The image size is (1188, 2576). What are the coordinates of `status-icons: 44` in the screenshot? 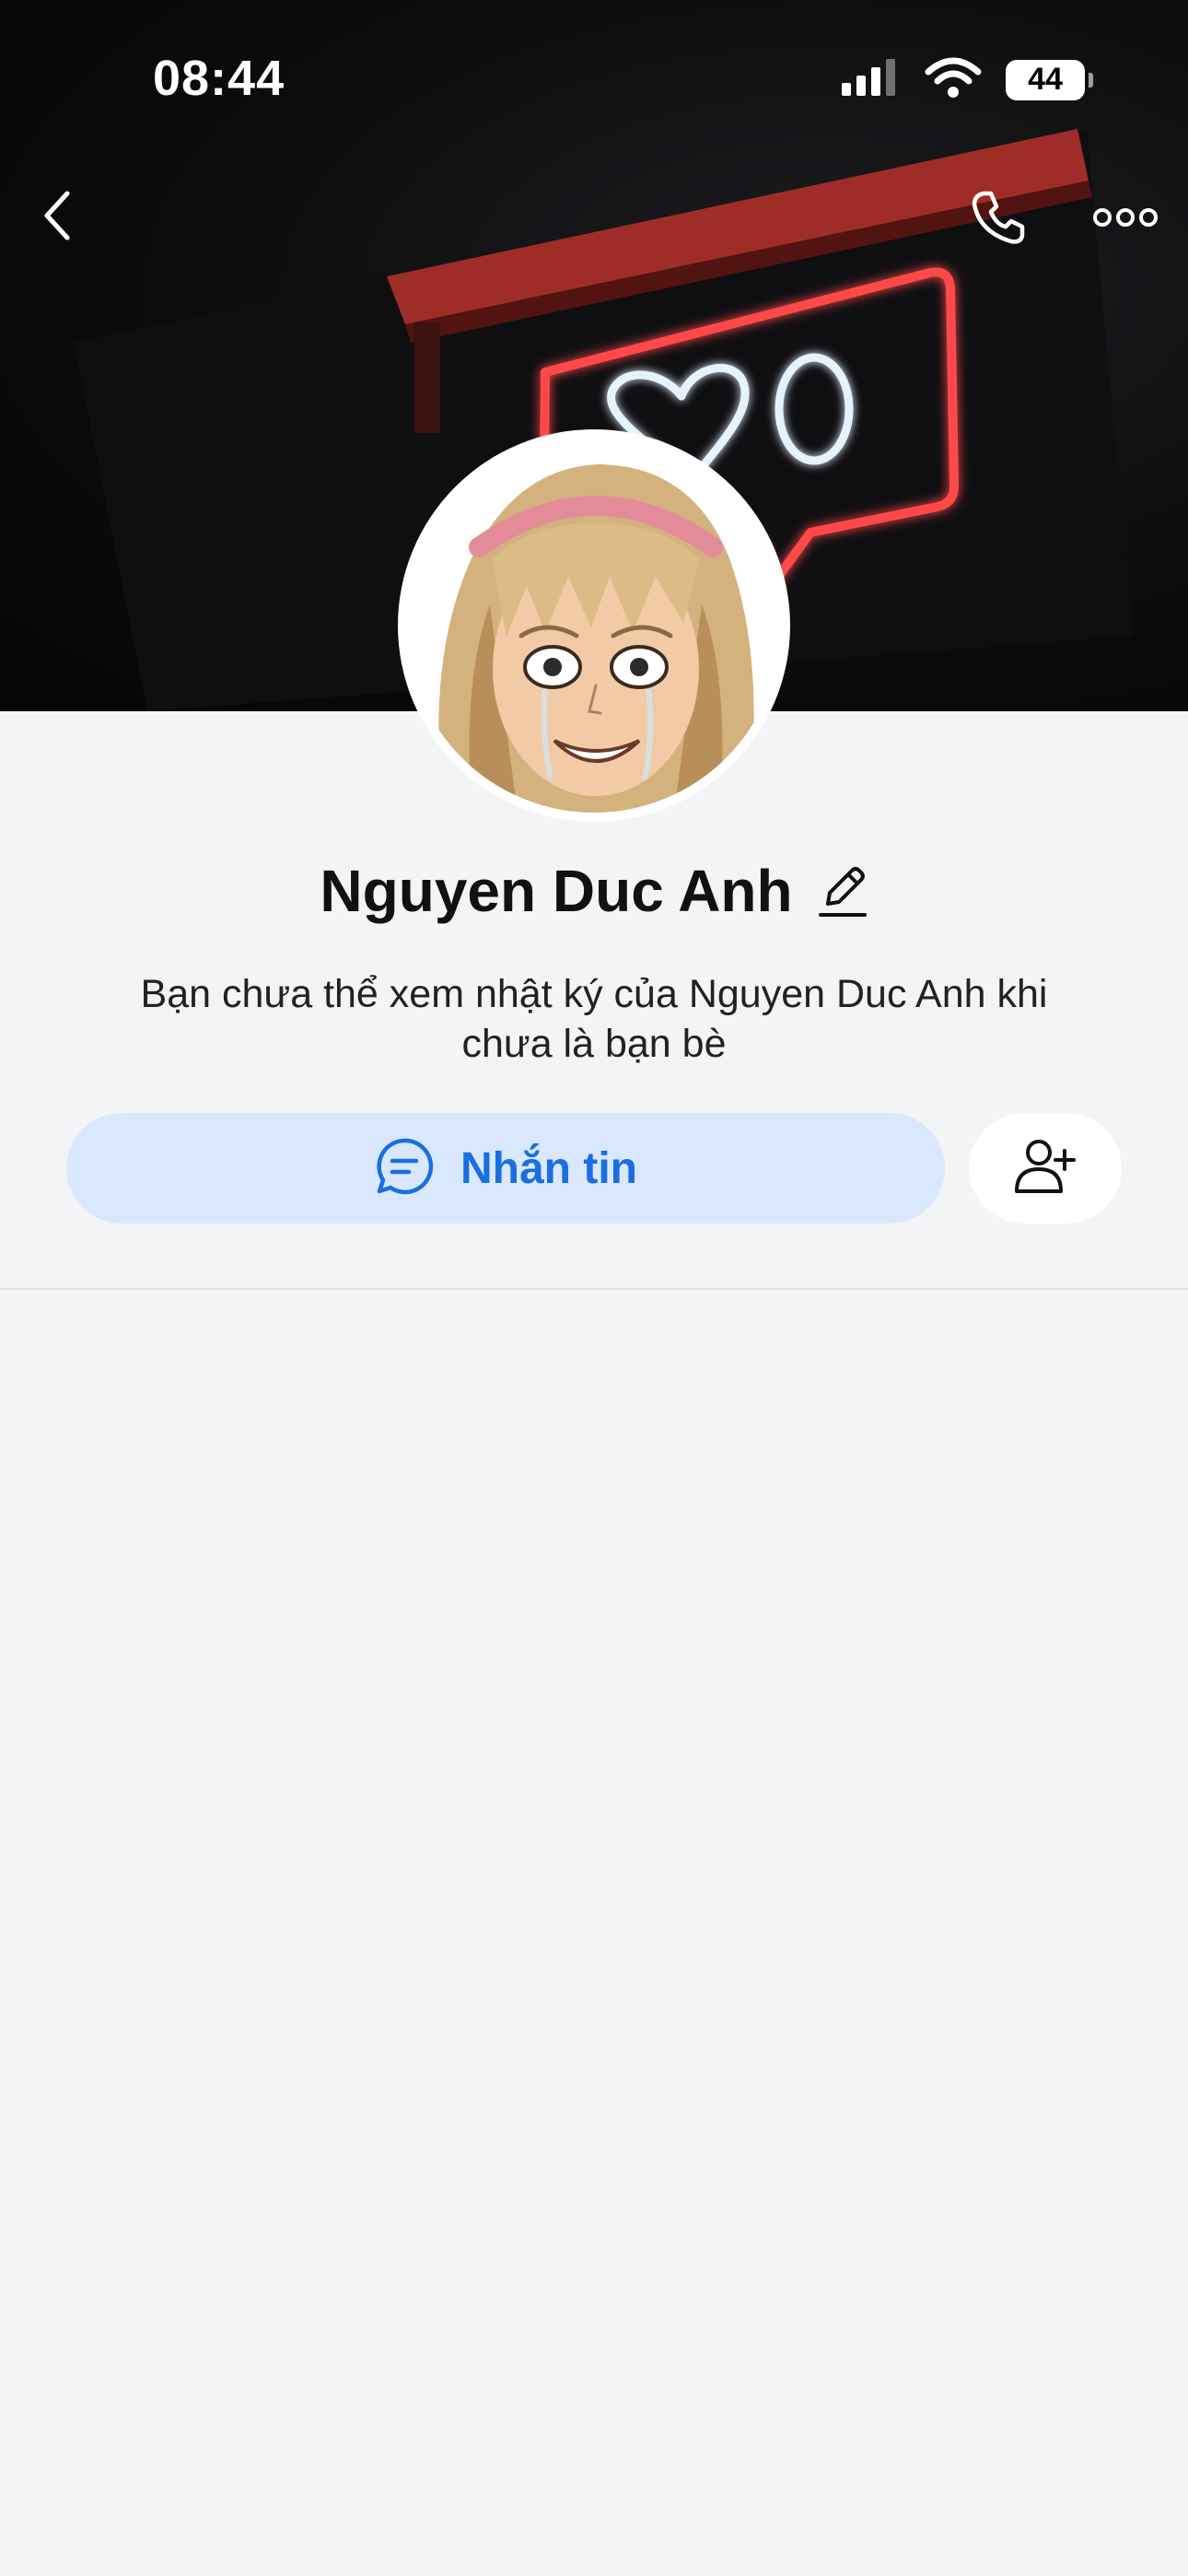 It's located at (967, 79).